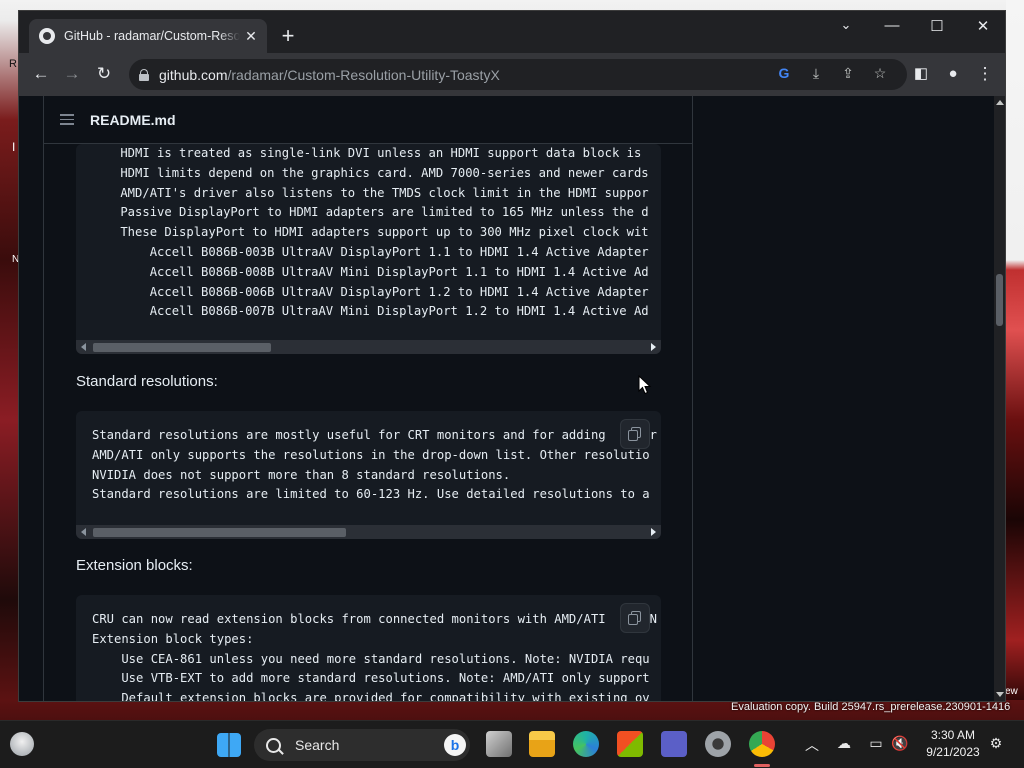  I want to click on install-app-icon: ⤓, so click(816, 73).